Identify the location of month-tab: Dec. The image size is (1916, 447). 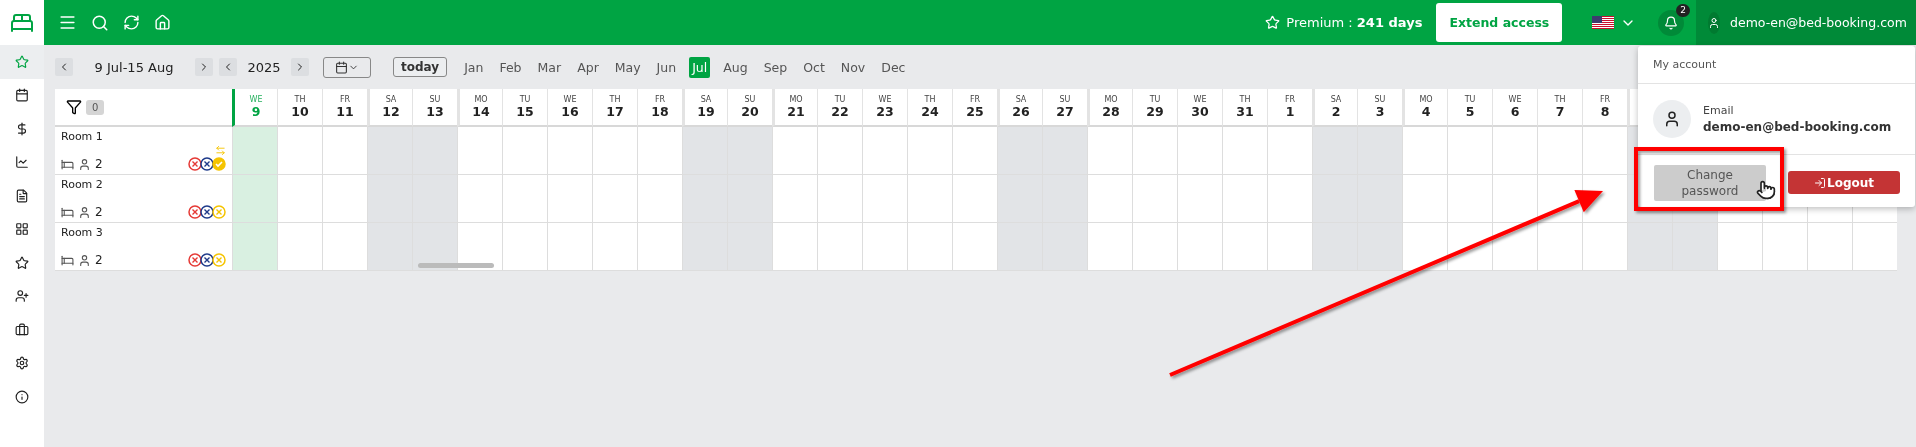
(893, 67).